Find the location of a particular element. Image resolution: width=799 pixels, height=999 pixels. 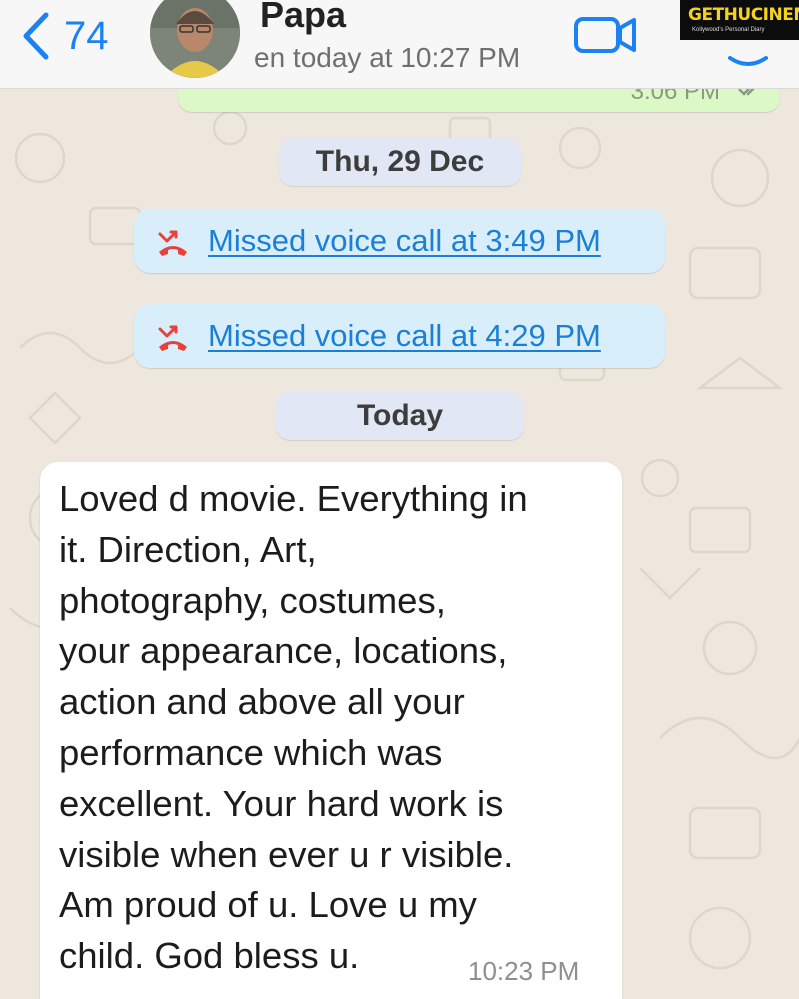

missed-call-bubble: Missed voice call at 3:49 PM is located at coordinates (399, 241).